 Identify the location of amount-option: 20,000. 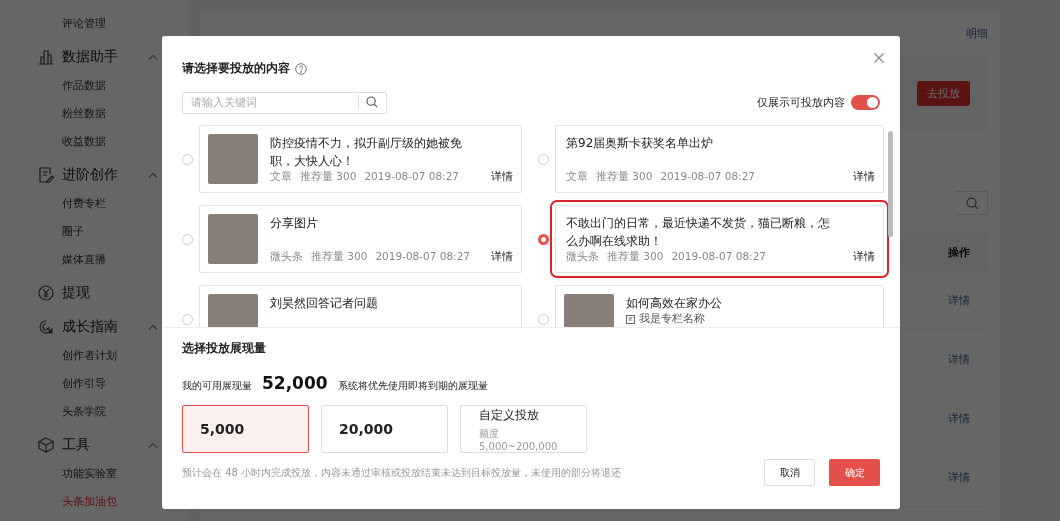
(384, 429).